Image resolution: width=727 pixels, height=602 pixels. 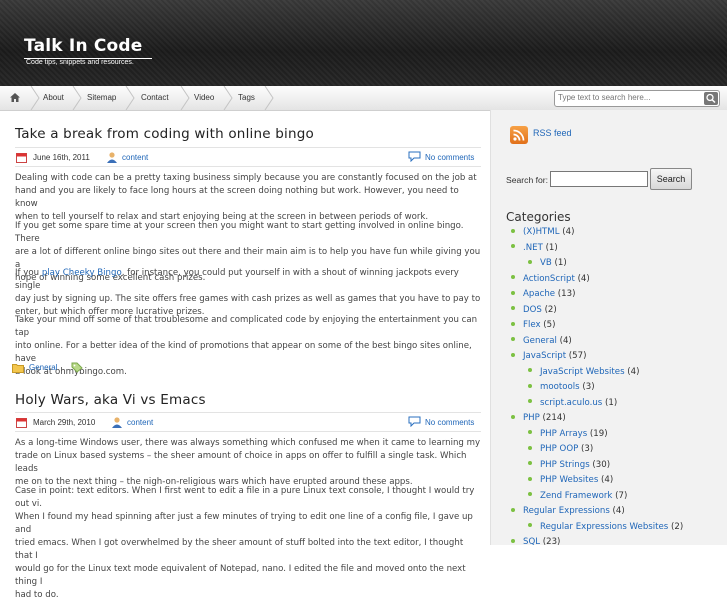 I want to click on category-item: JavaScript Websites (4), so click(x=583, y=372).